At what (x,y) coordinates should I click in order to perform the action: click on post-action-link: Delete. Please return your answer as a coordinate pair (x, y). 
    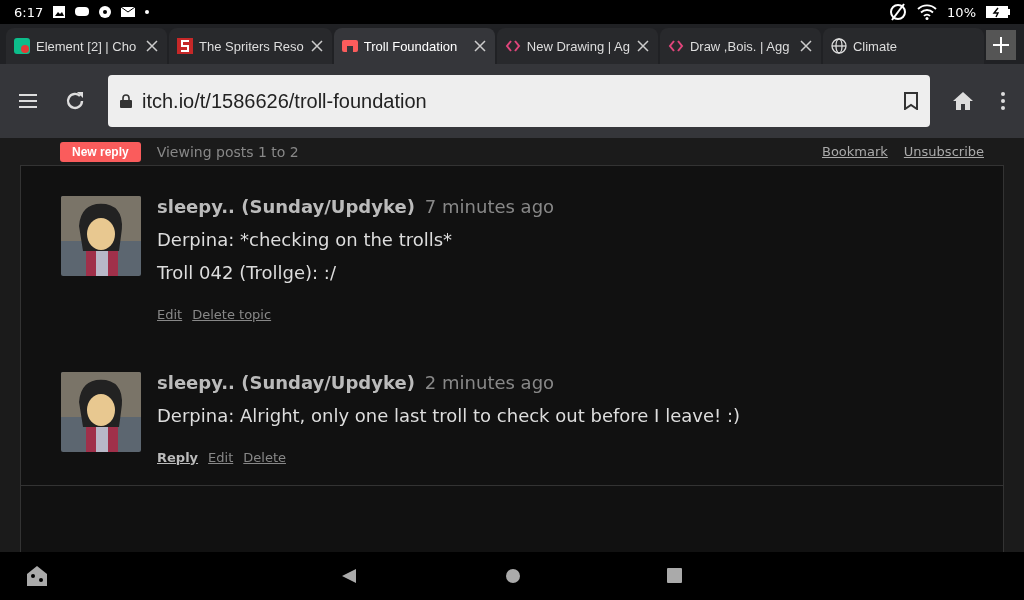
    Looking at the image, I should click on (264, 457).